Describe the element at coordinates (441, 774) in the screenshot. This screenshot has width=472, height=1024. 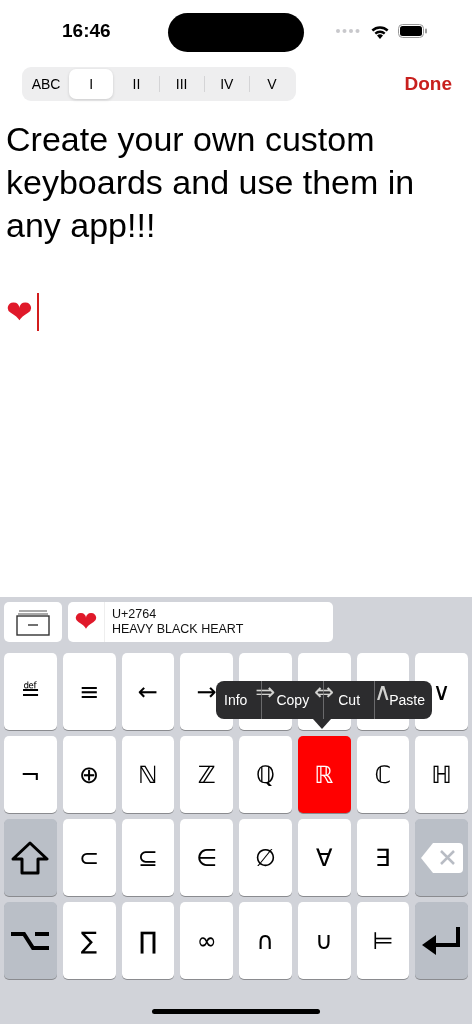
I see `symbol-key: ℍ` at that location.